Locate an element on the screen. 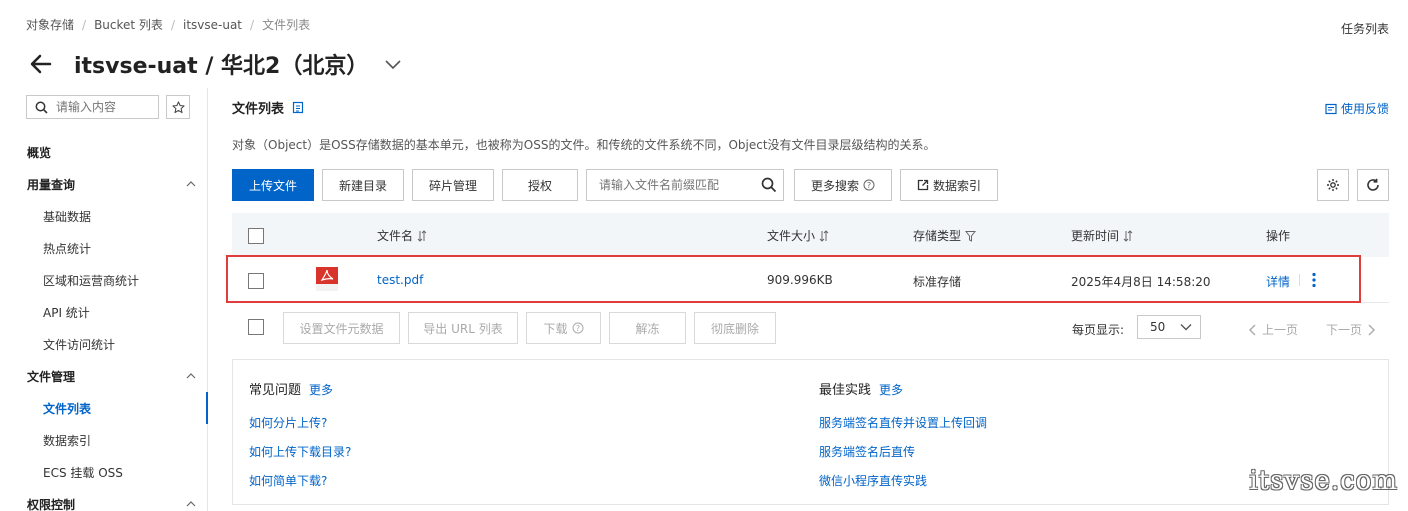 This screenshot has width=1408, height=511. fragment-management-button: 碎片管理 is located at coordinates (453, 185).